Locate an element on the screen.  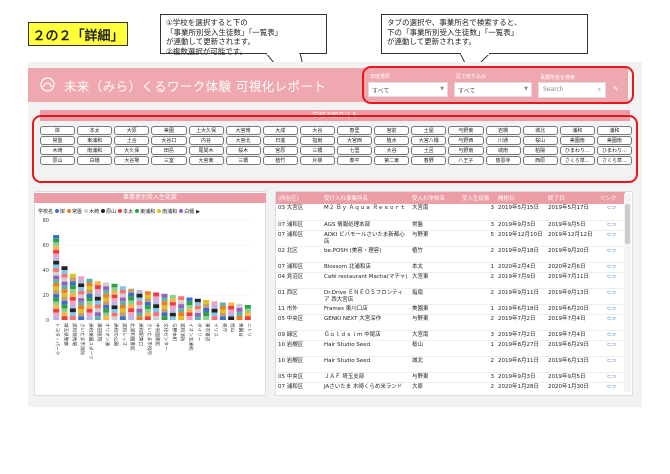
column-header: 終了日 is located at coordinates (572, 198).